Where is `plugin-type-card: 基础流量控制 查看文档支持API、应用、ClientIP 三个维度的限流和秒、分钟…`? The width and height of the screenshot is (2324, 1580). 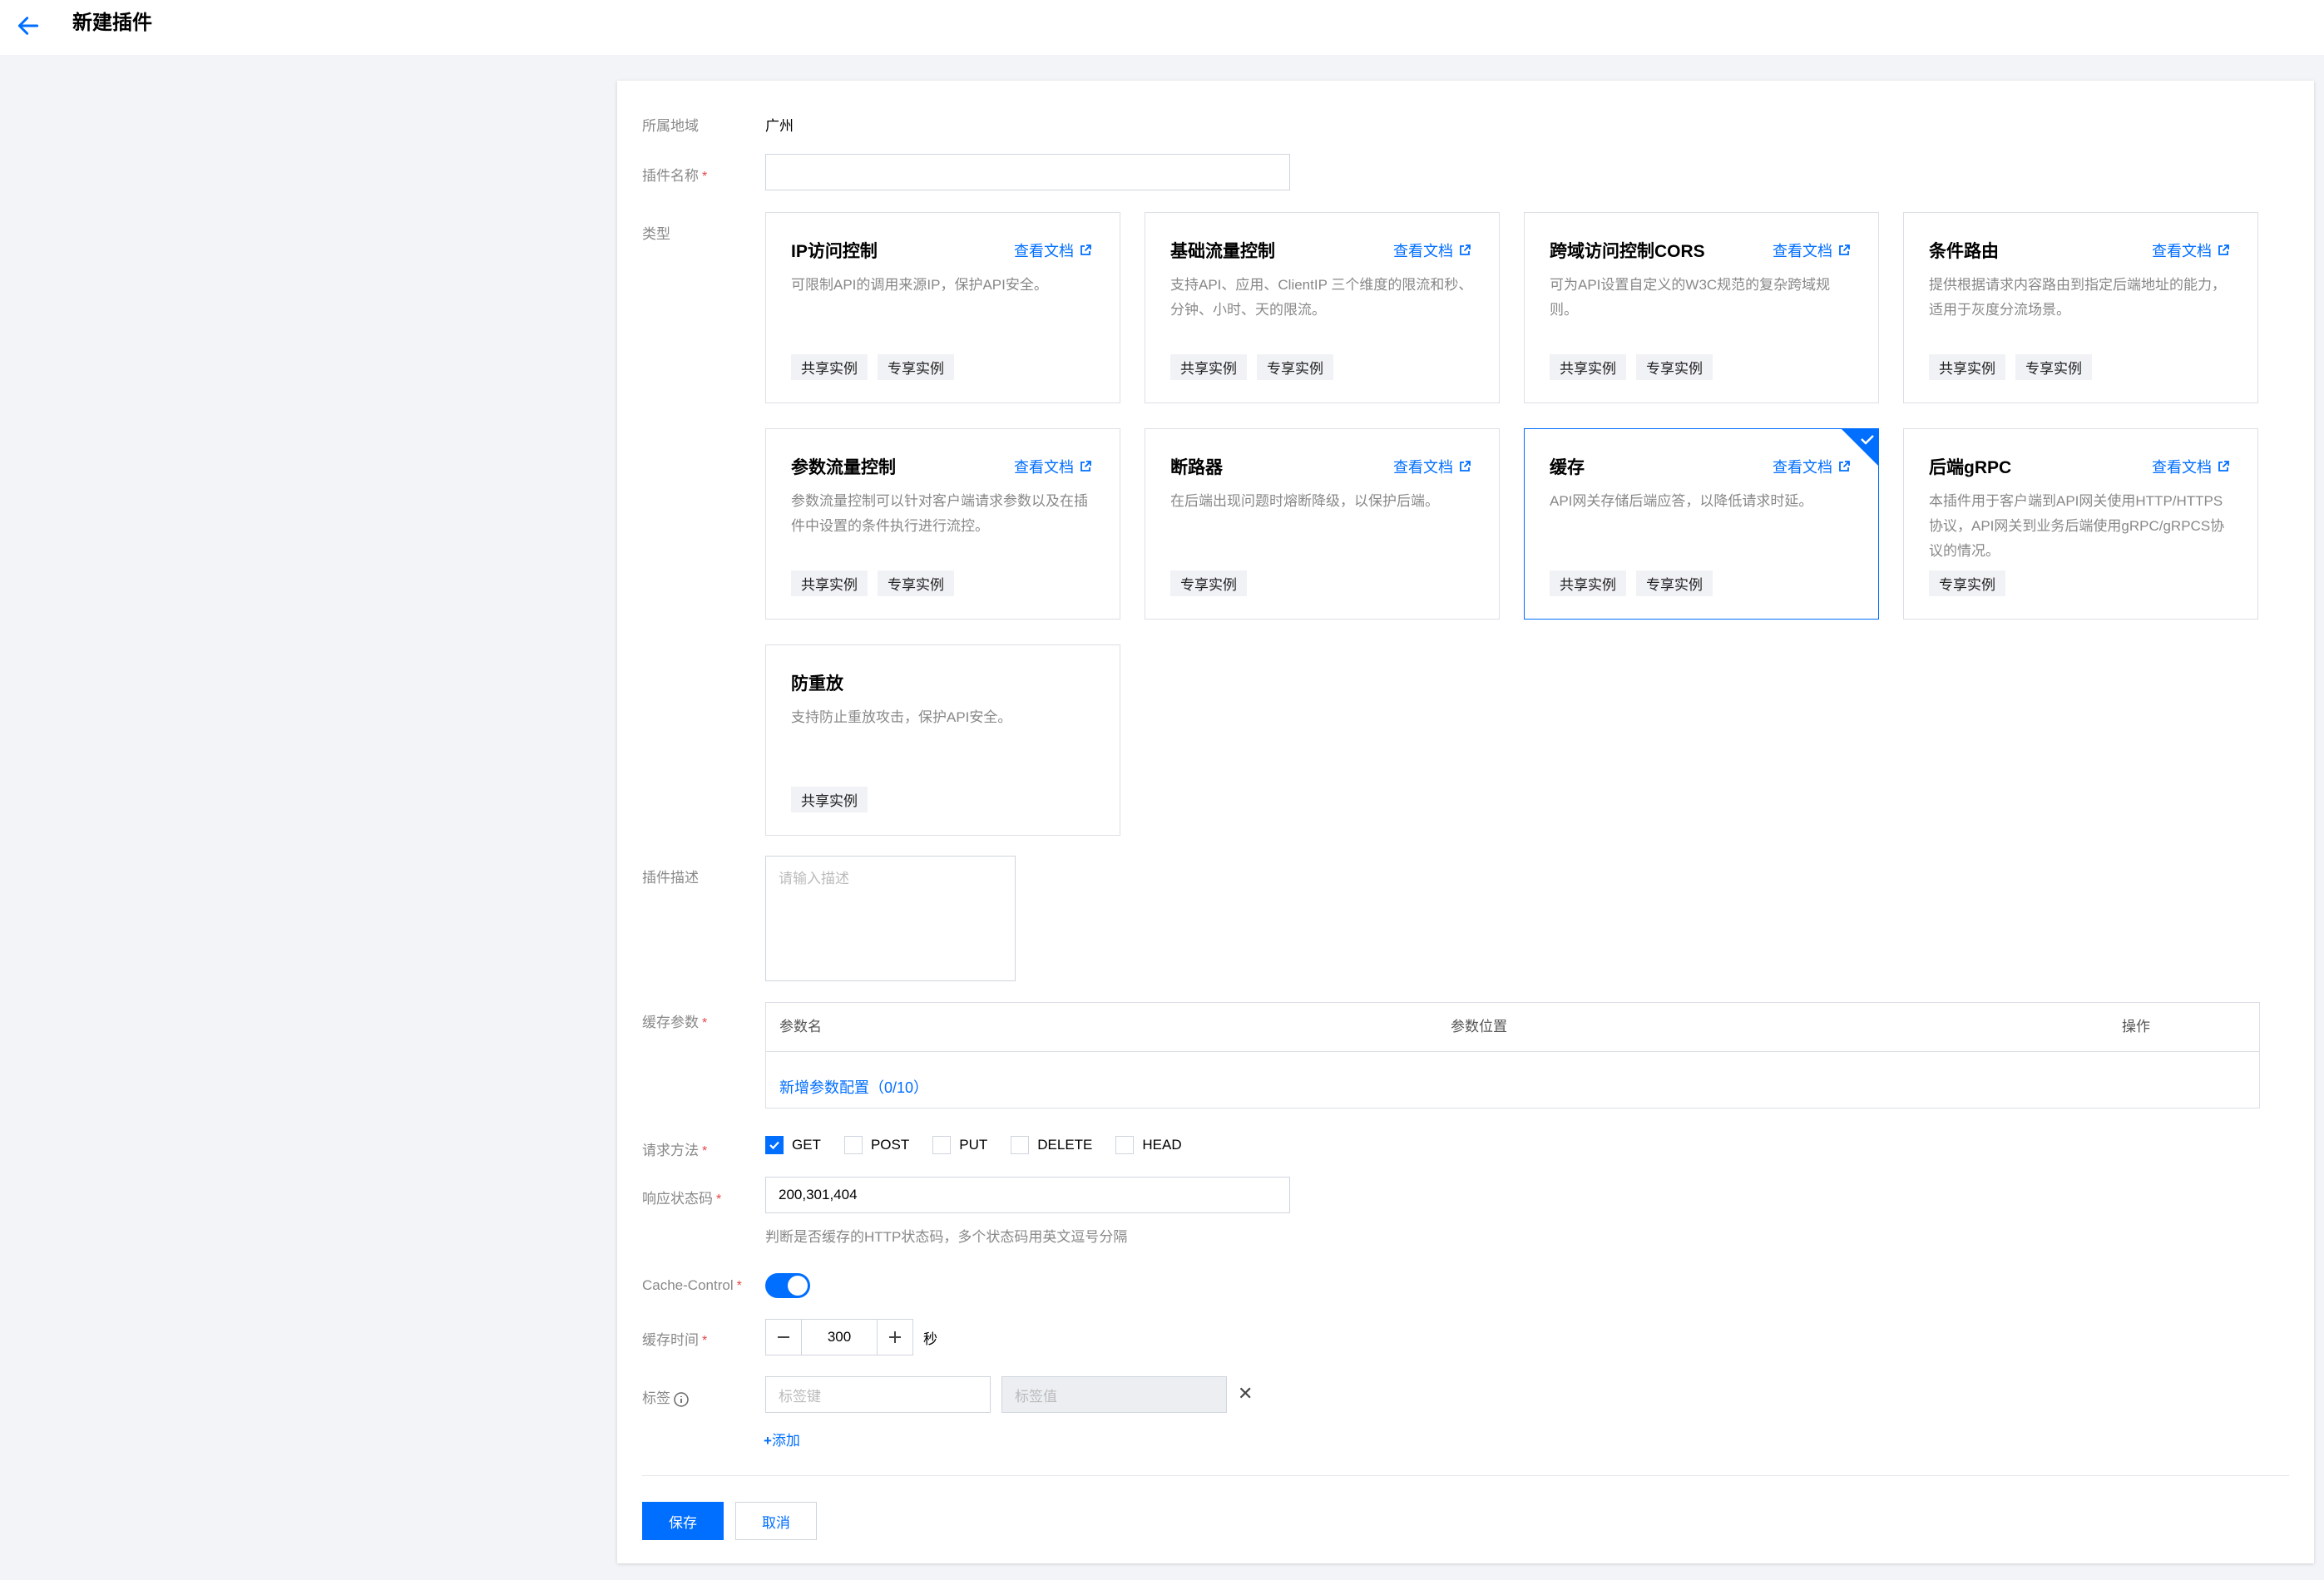 plugin-type-card: 基础流量控制 查看文档支持API、应用、ClientIP 三个维度的限流和秒、分钟… is located at coordinates (1322, 307).